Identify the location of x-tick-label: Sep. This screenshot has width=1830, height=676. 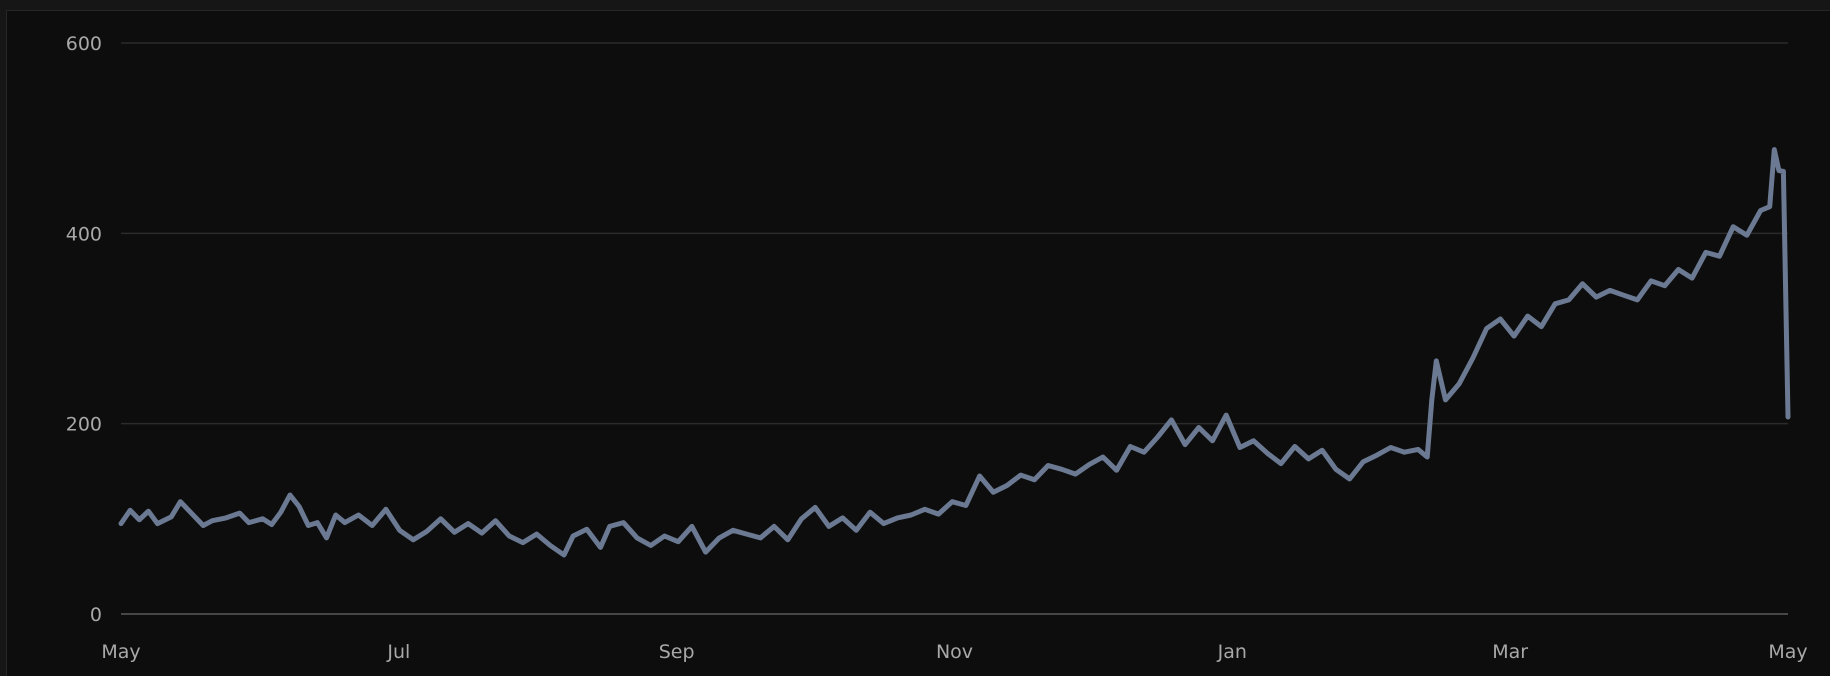
(677, 652).